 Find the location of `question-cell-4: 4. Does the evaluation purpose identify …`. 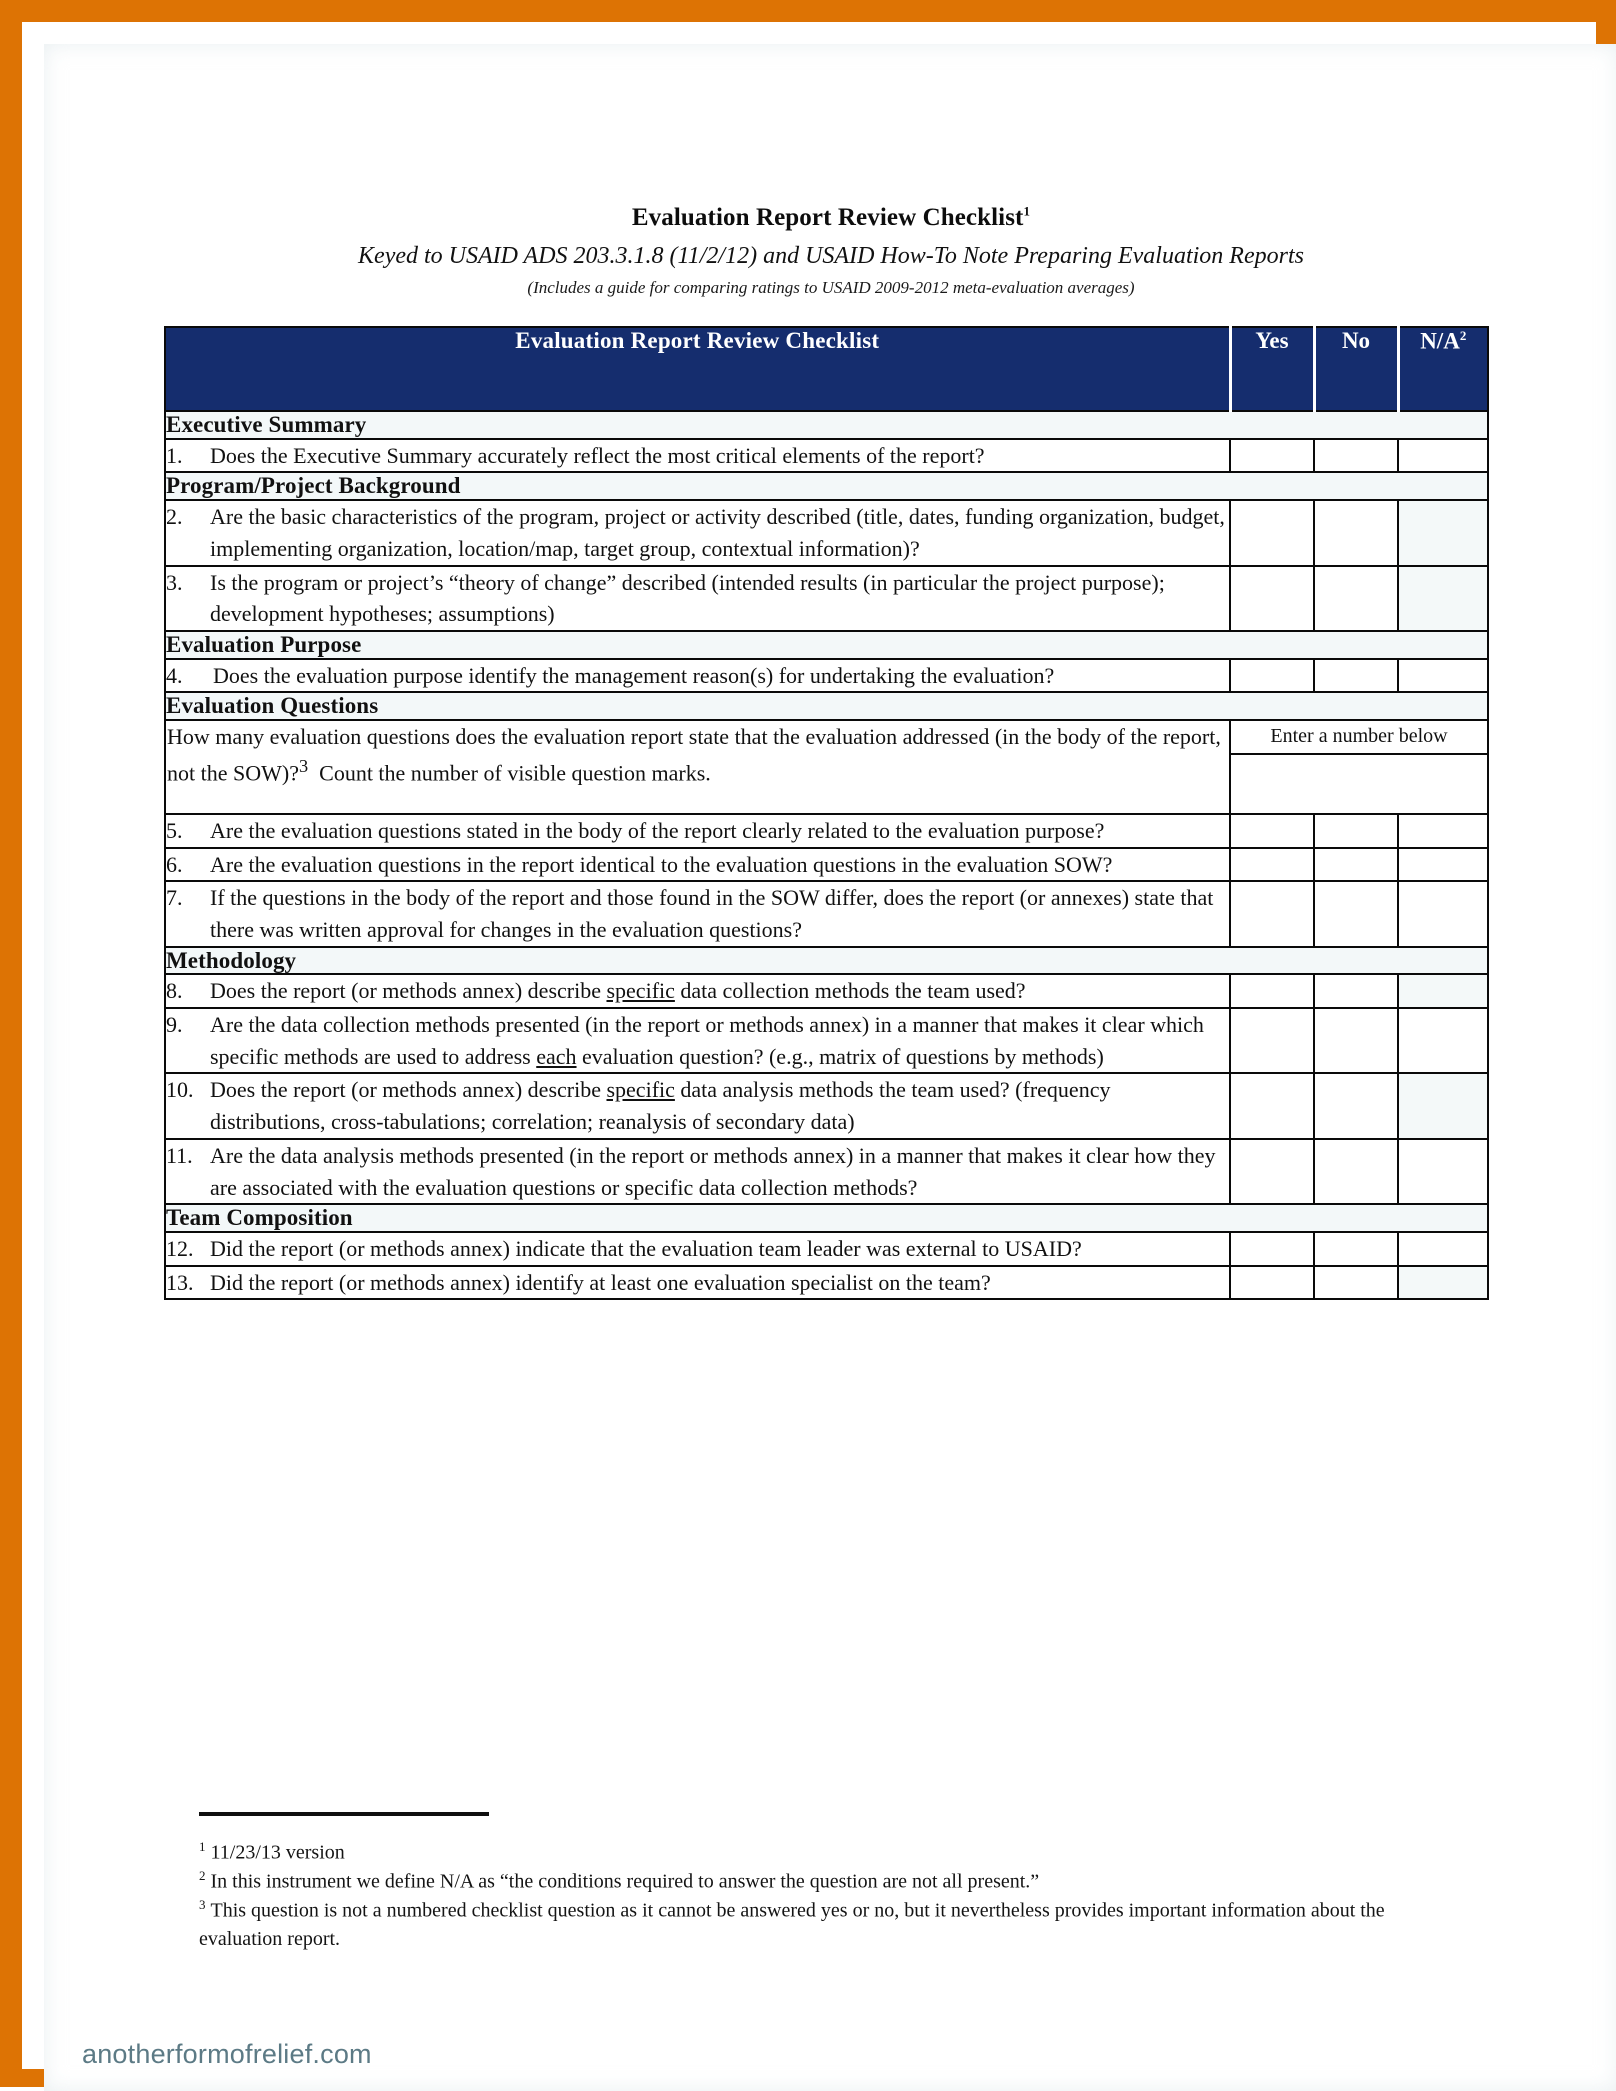

question-cell-4: 4. Does the evaluation purpose identify … is located at coordinates (697, 675).